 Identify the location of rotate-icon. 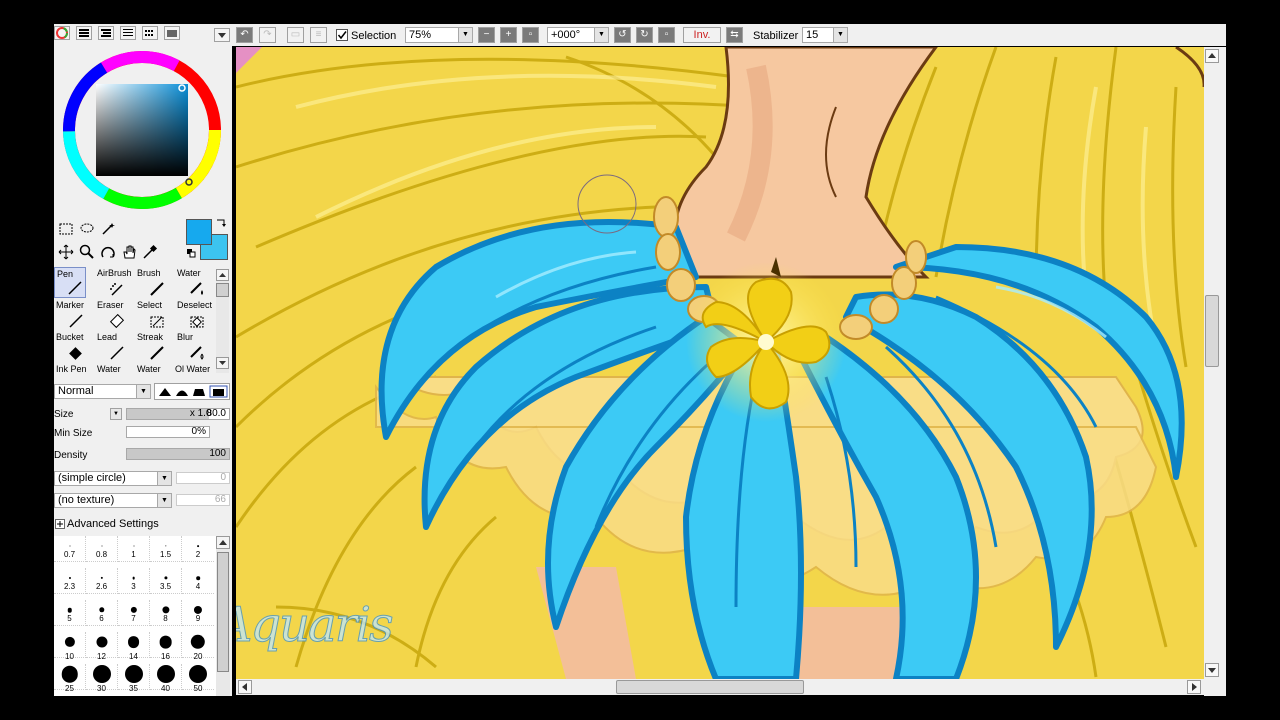
(108, 252).